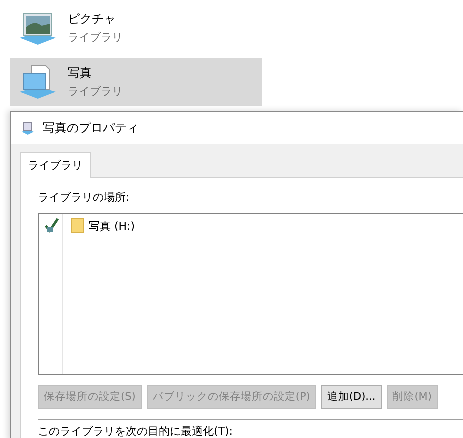 The height and width of the screenshot is (438, 463). I want to click on library-icon, so click(28, 128).